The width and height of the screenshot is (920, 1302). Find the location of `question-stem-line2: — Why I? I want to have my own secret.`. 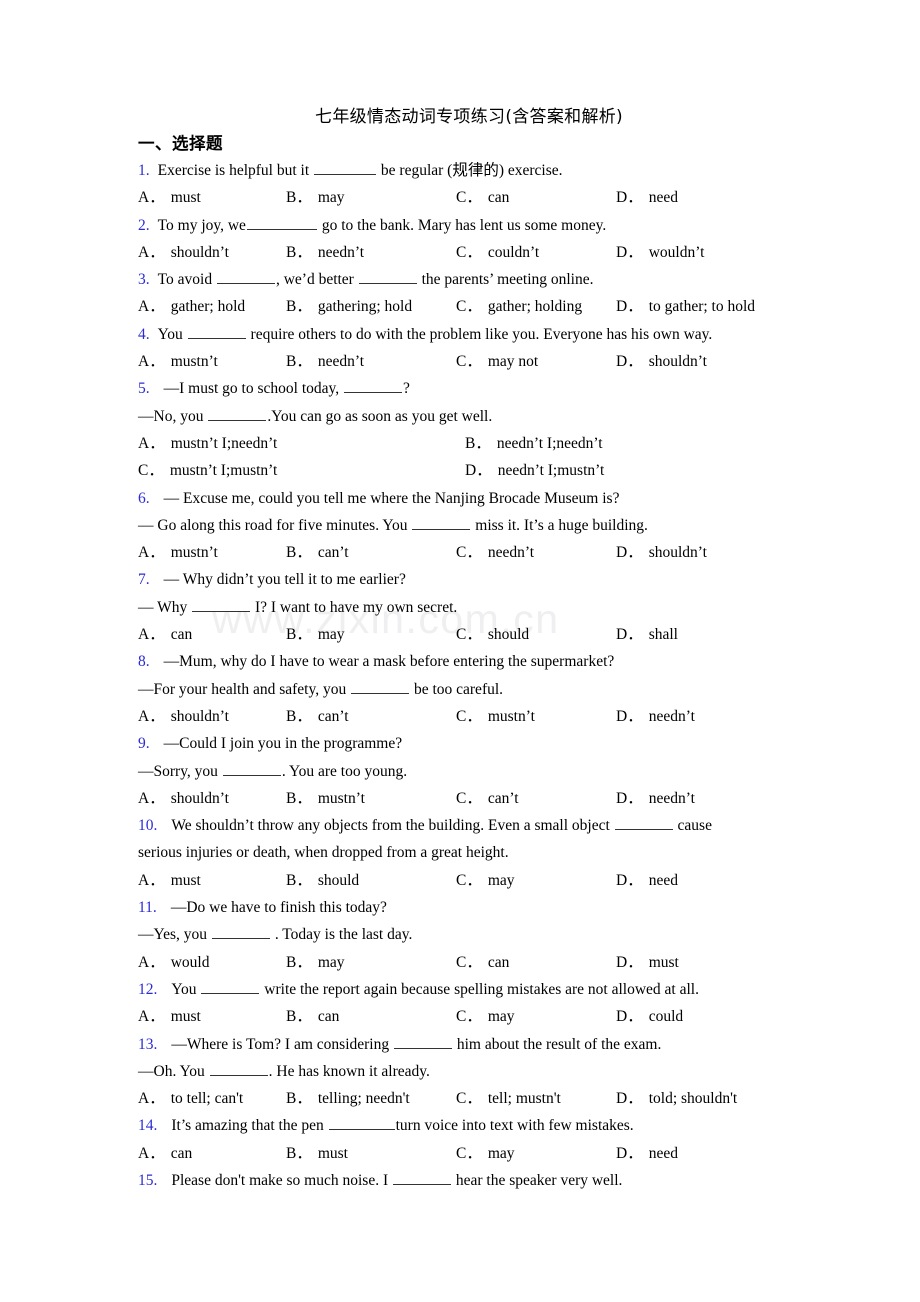

question-stem-line2: — Why I? I want to have my own secret. is located at coordinates (461, 607).